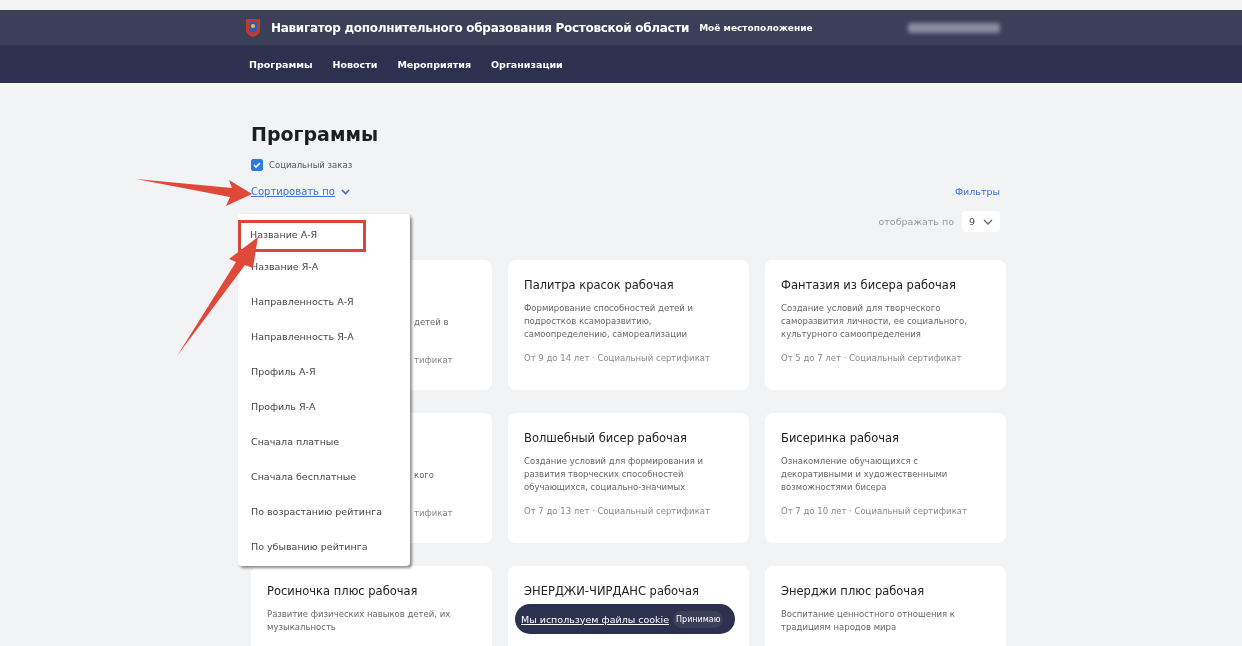  Describe the element at coordinates (324, 272) in the screenshot. I see `sort-option: Название Я-А` at that location.